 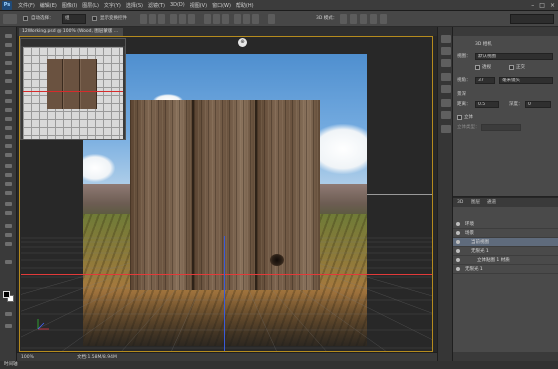 I want to click on stereo-type-dropdown, so click(x=501, y=127).